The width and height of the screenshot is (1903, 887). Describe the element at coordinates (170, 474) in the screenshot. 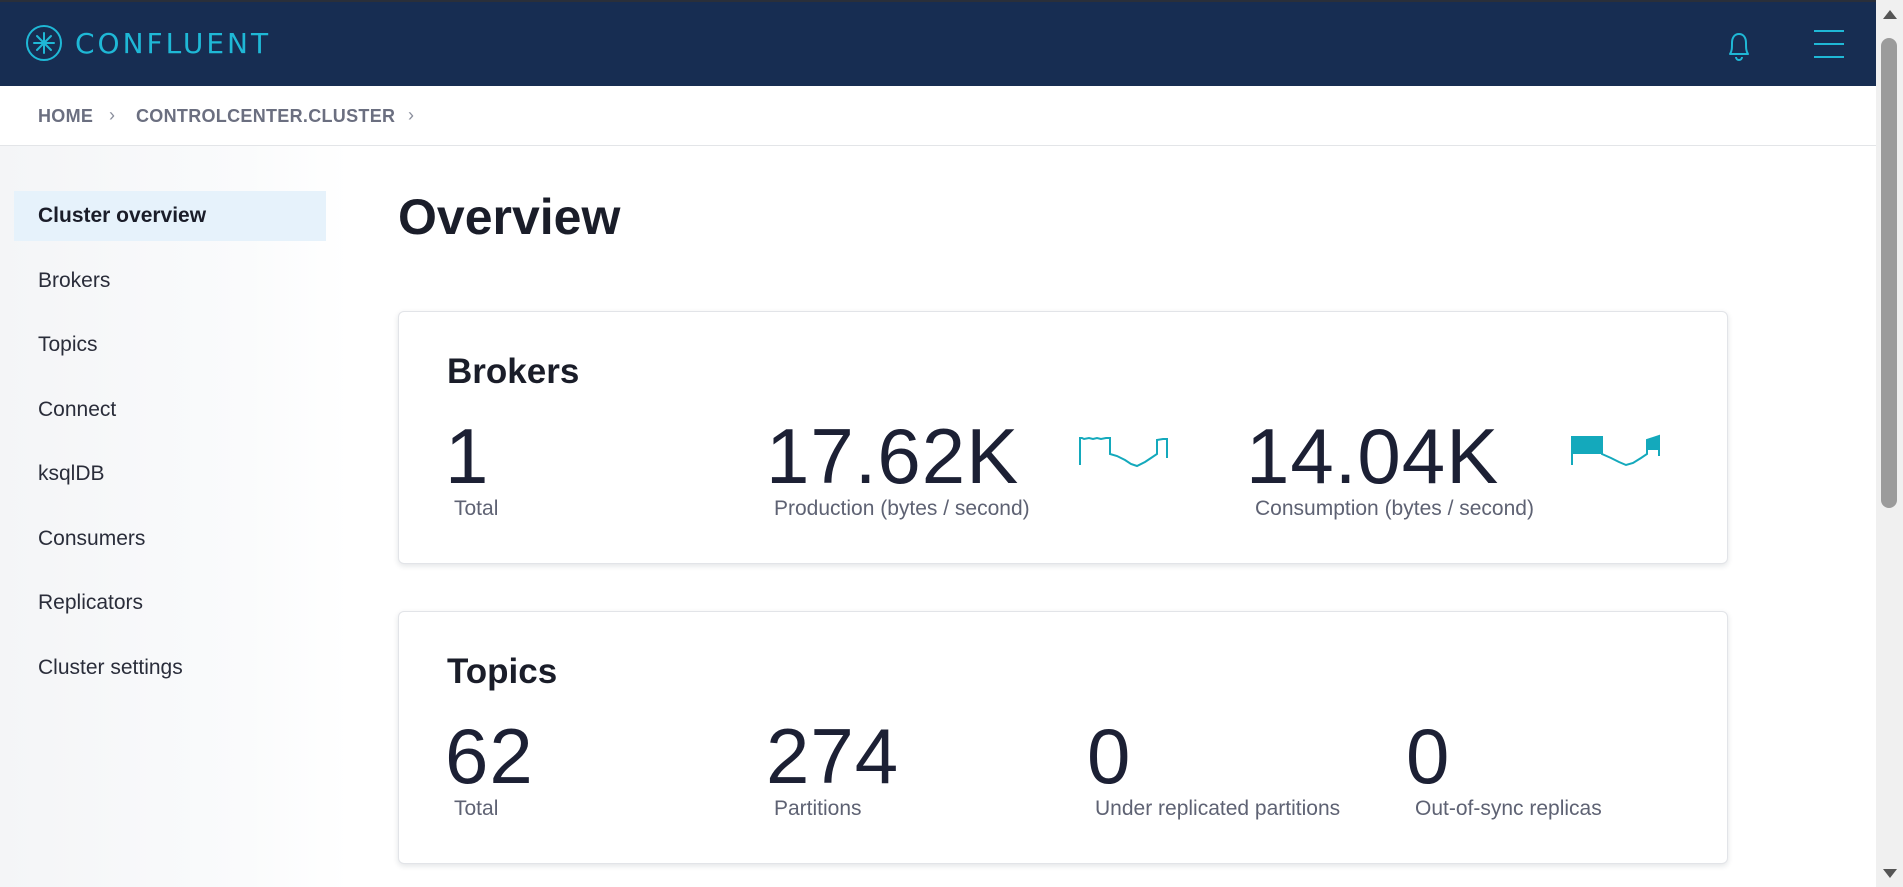

I see `sidebar-item-ksqldb: ksqlDB` at that location.